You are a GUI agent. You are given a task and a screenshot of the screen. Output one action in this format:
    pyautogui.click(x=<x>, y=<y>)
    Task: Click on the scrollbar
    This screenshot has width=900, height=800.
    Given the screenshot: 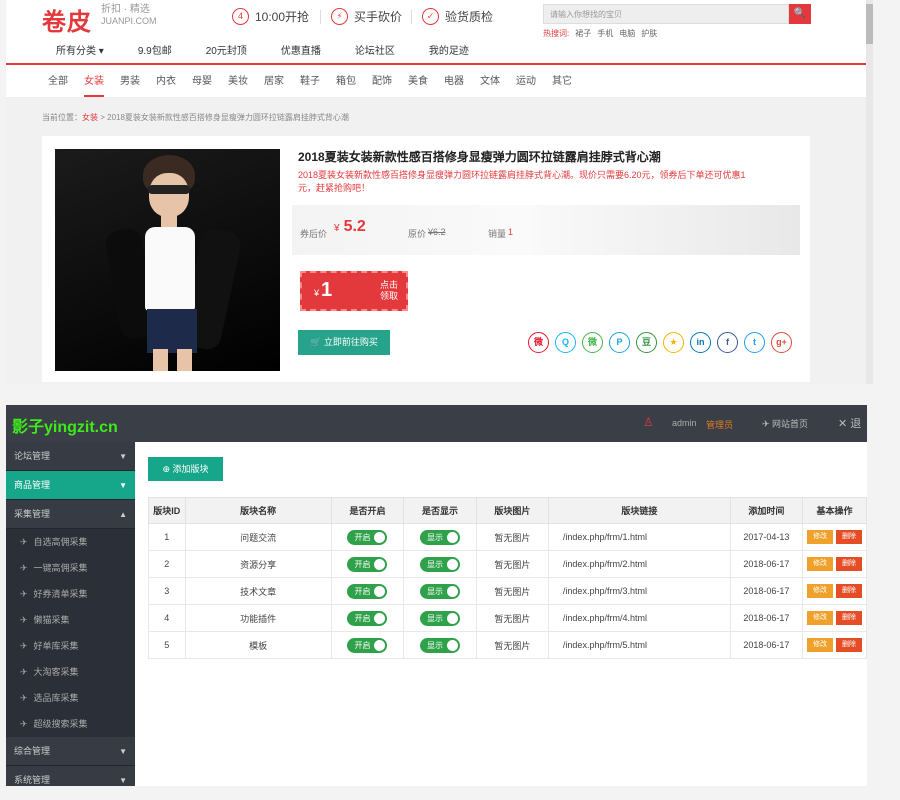 What is the action you would take?
    pyautogui.click(x=869, y=192)
    